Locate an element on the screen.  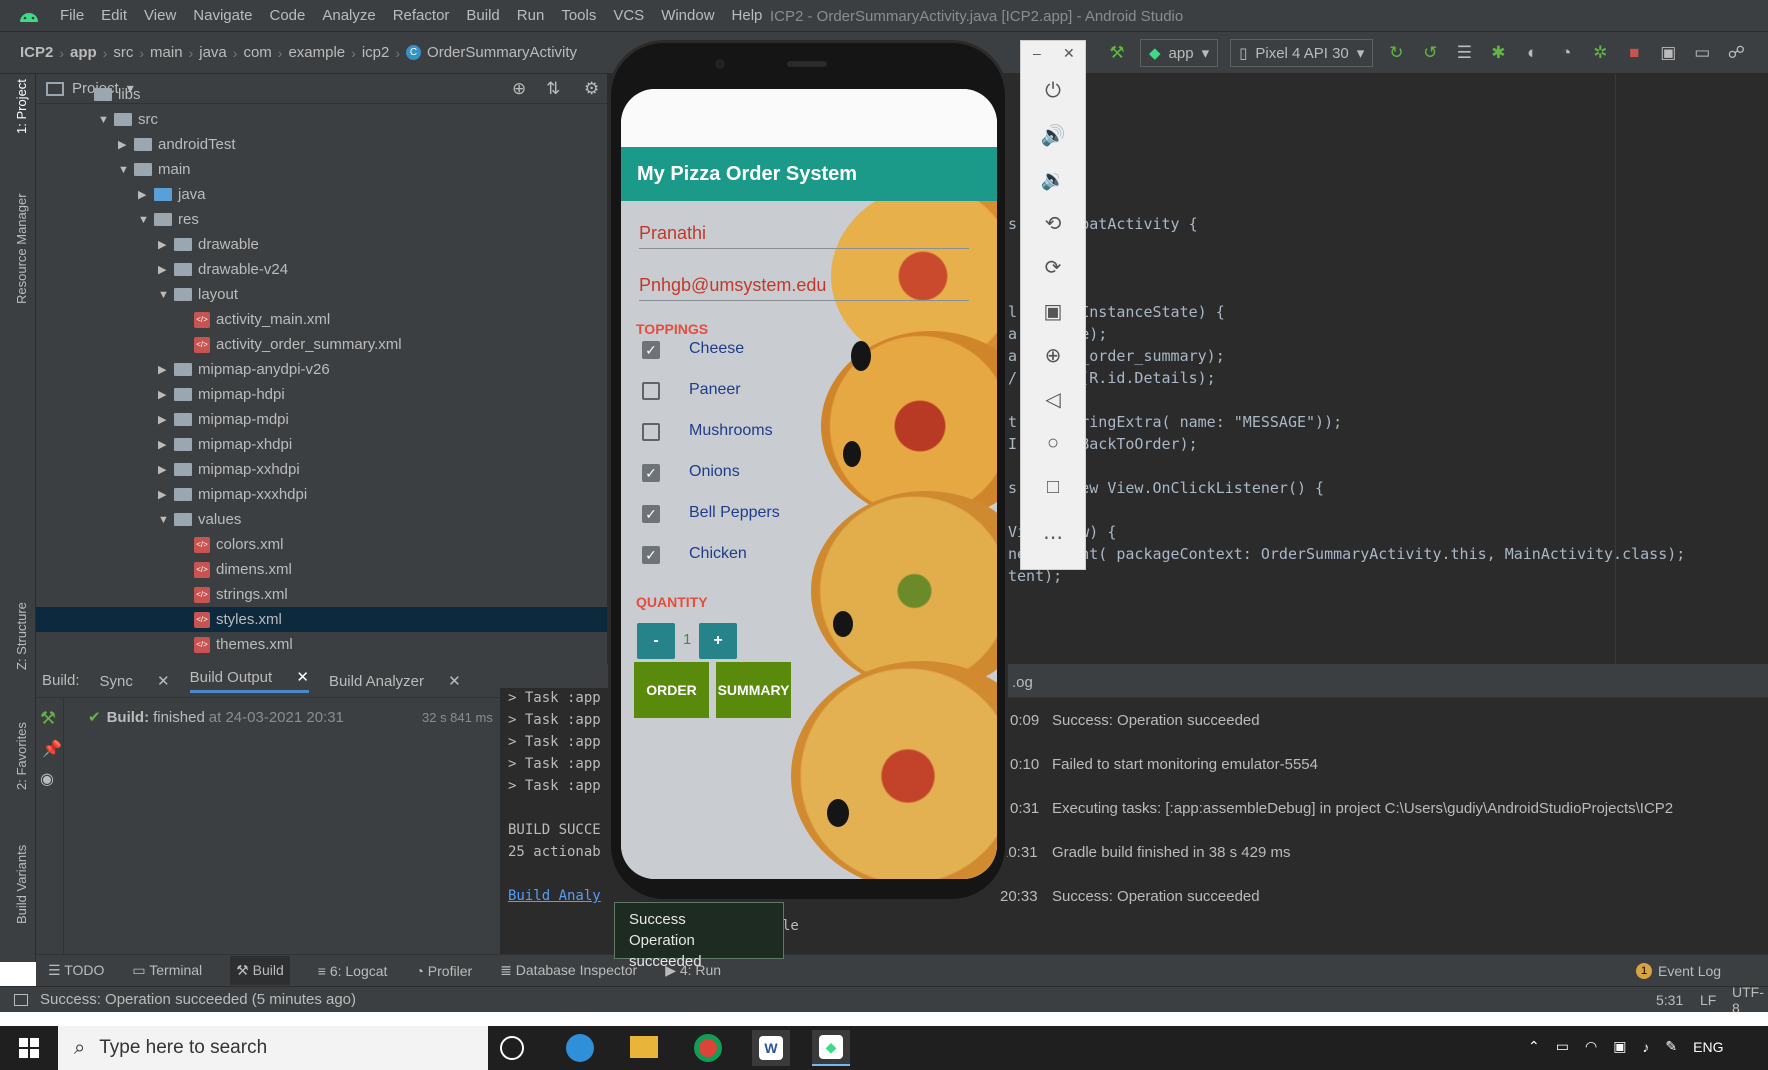
console-line: Build Analy is located at coordinates (554, 896).